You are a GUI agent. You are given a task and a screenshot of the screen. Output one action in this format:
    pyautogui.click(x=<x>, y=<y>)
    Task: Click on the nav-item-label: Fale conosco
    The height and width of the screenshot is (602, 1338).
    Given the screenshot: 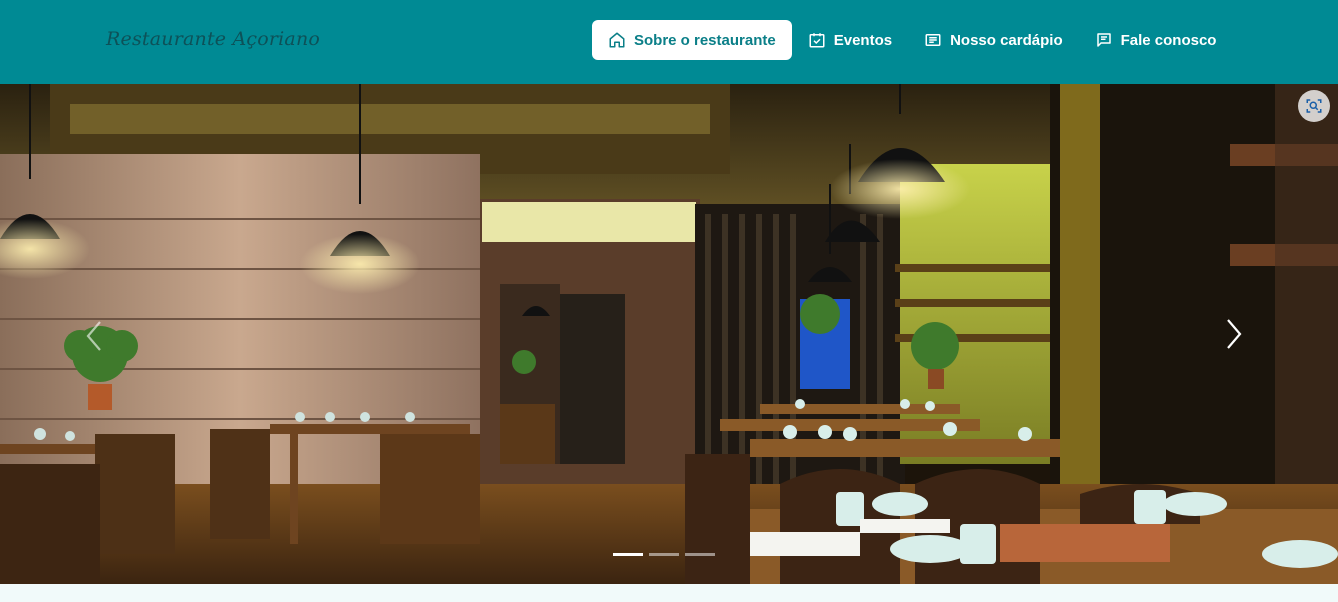 What is the action you would take?
    pyautogui.click(x=1168, y=40)
    